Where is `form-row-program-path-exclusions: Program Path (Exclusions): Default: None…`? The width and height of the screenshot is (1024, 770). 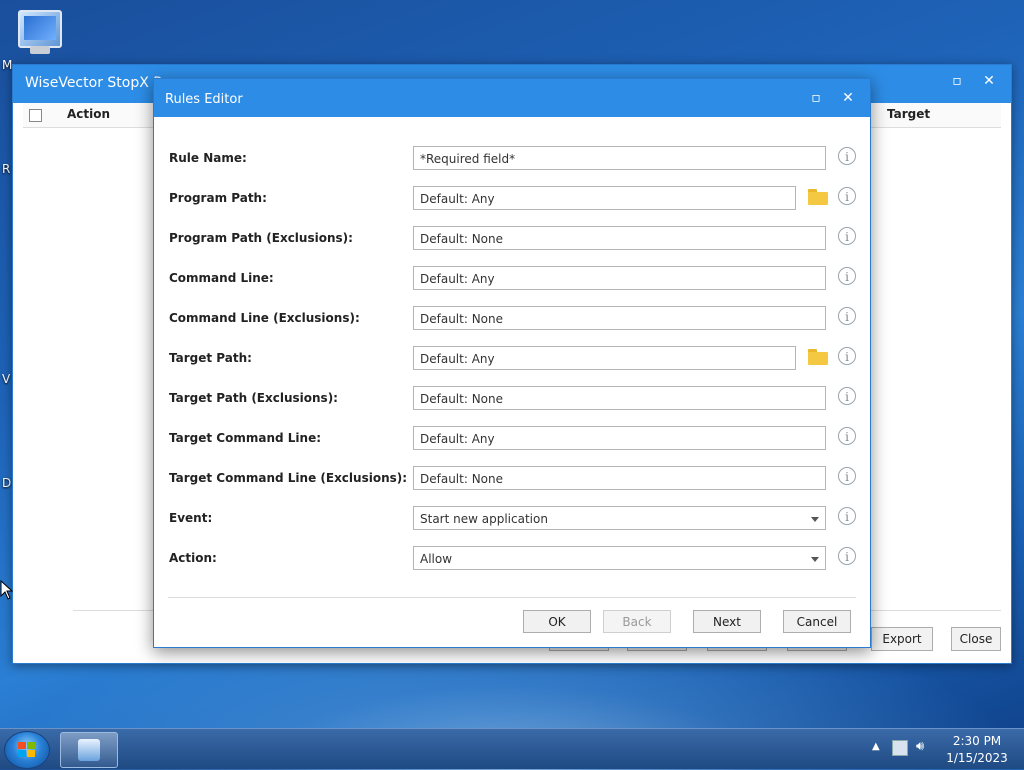 form-row-program-path-exclusions: Program Path (Exclusions): Default: None… is located at coordinates (512, 239).